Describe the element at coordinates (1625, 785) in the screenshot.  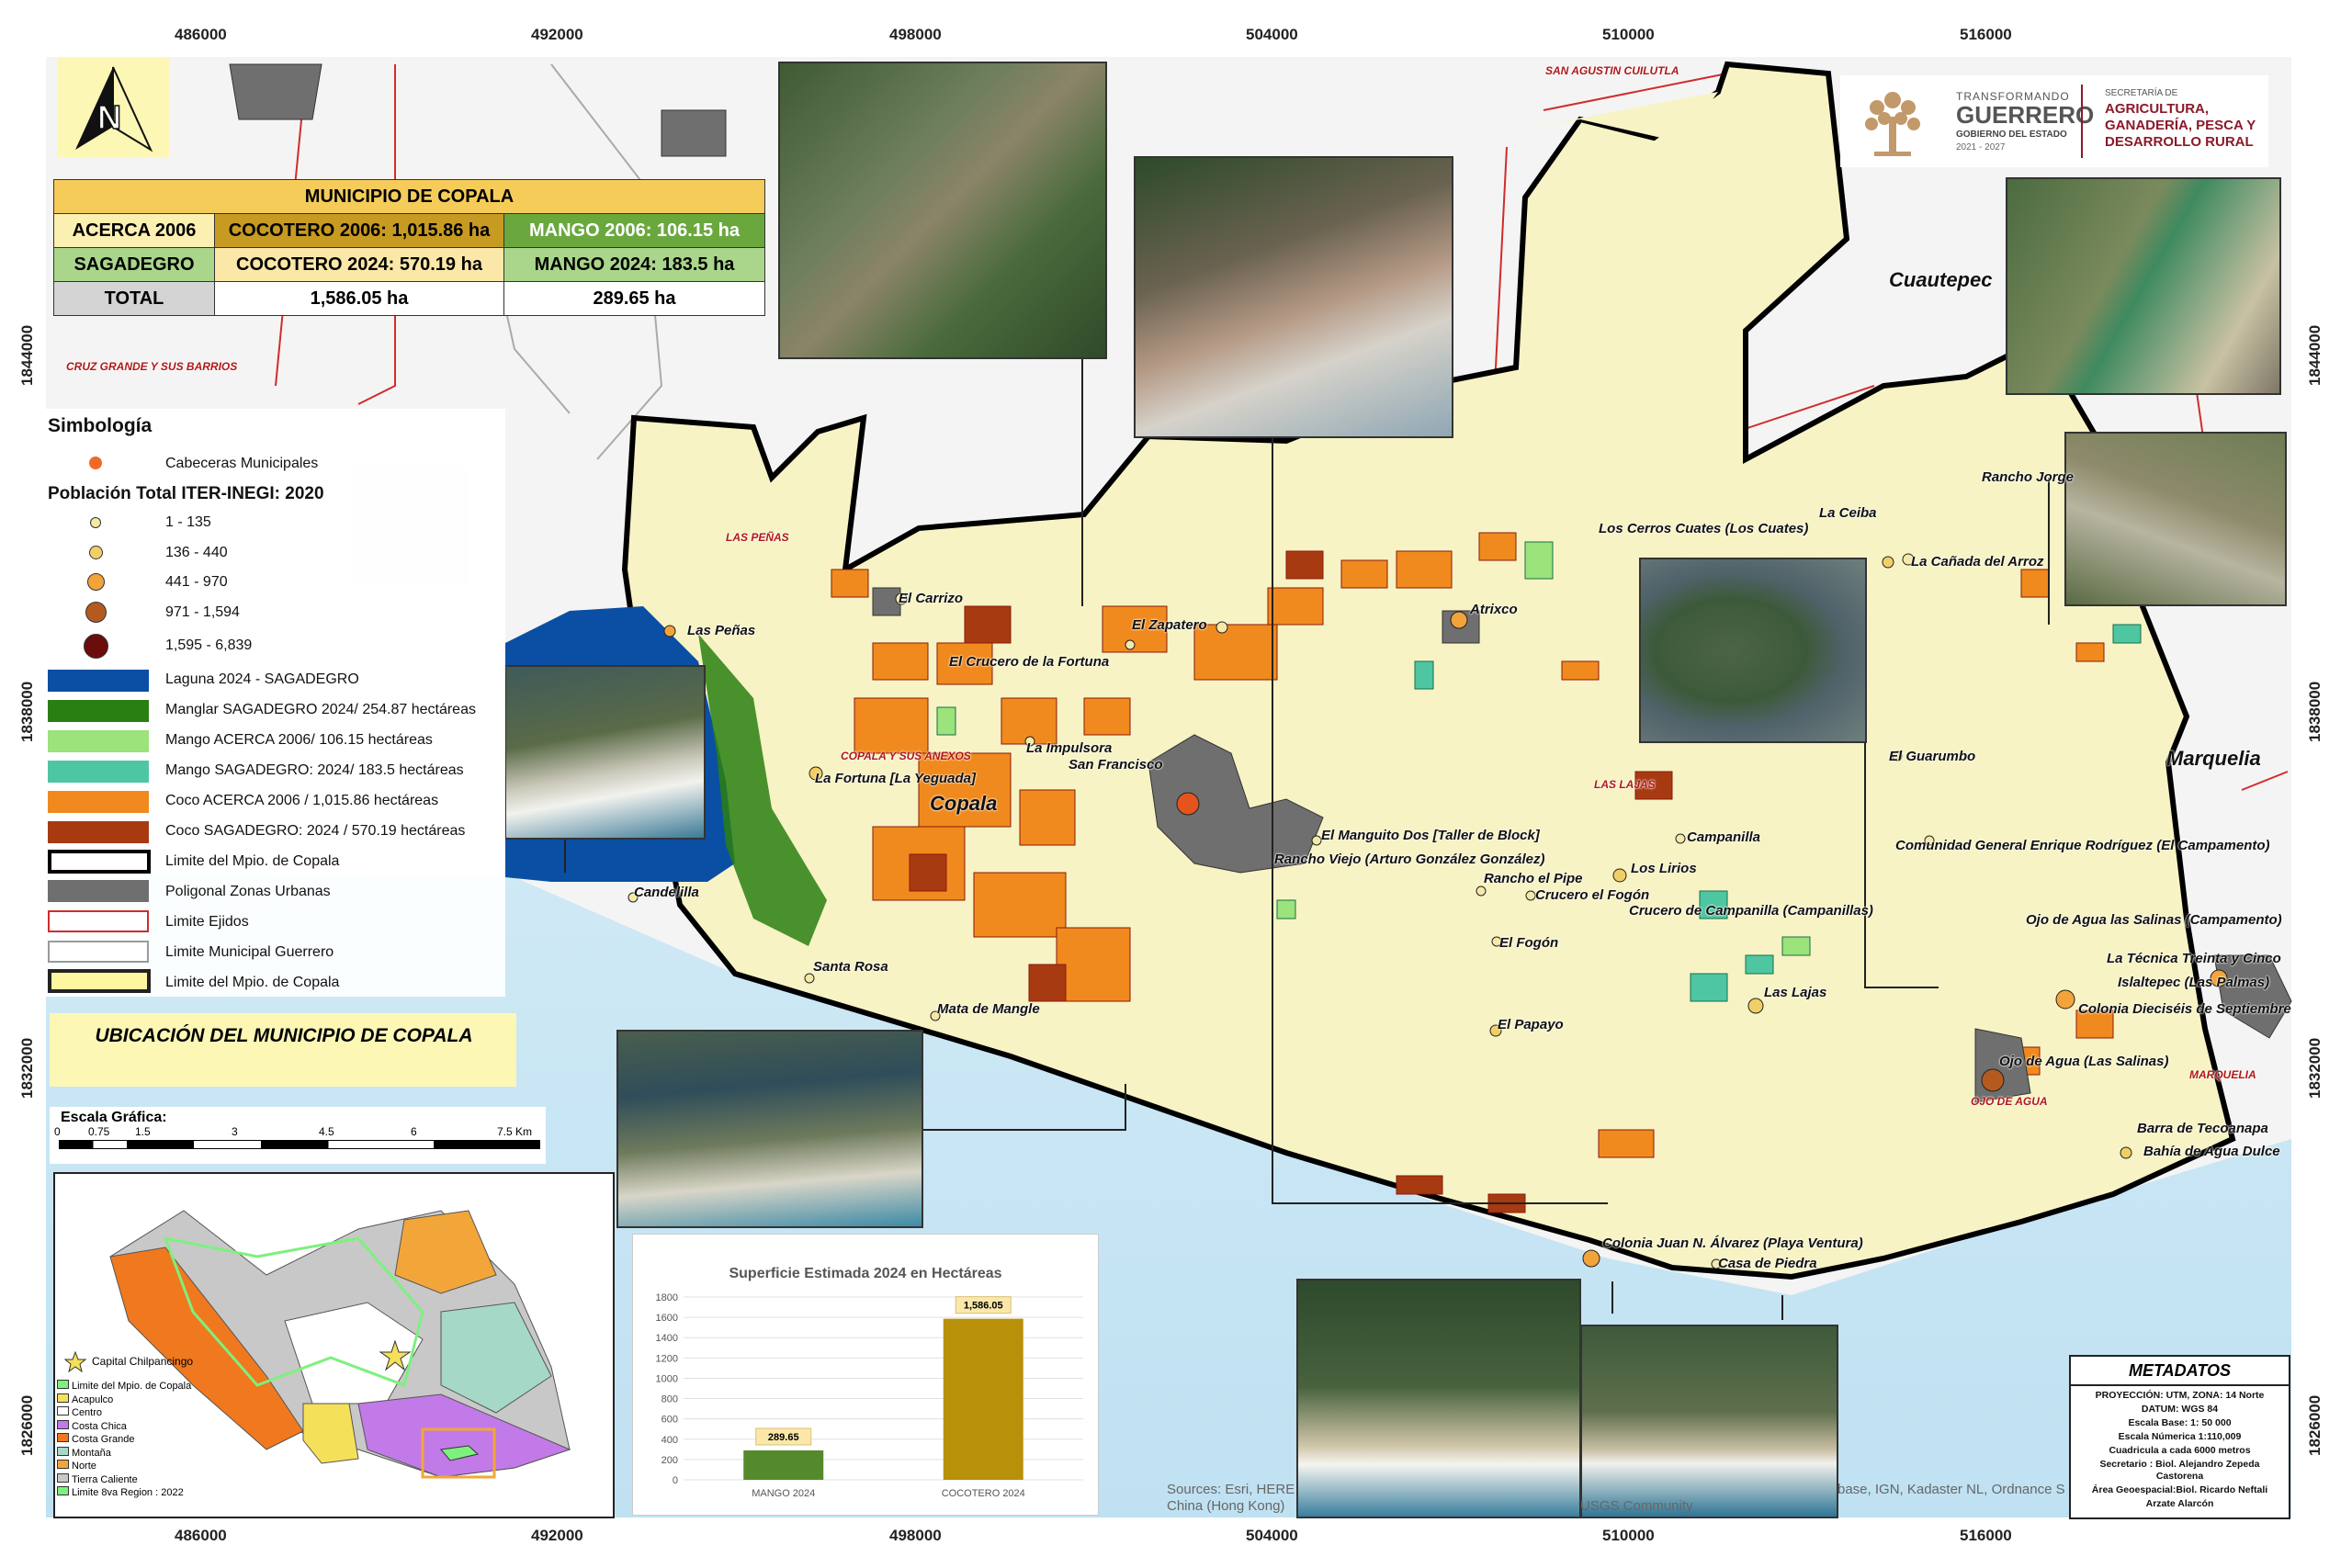
I see `red-ejido-label: LAS LAJAS` at that location.